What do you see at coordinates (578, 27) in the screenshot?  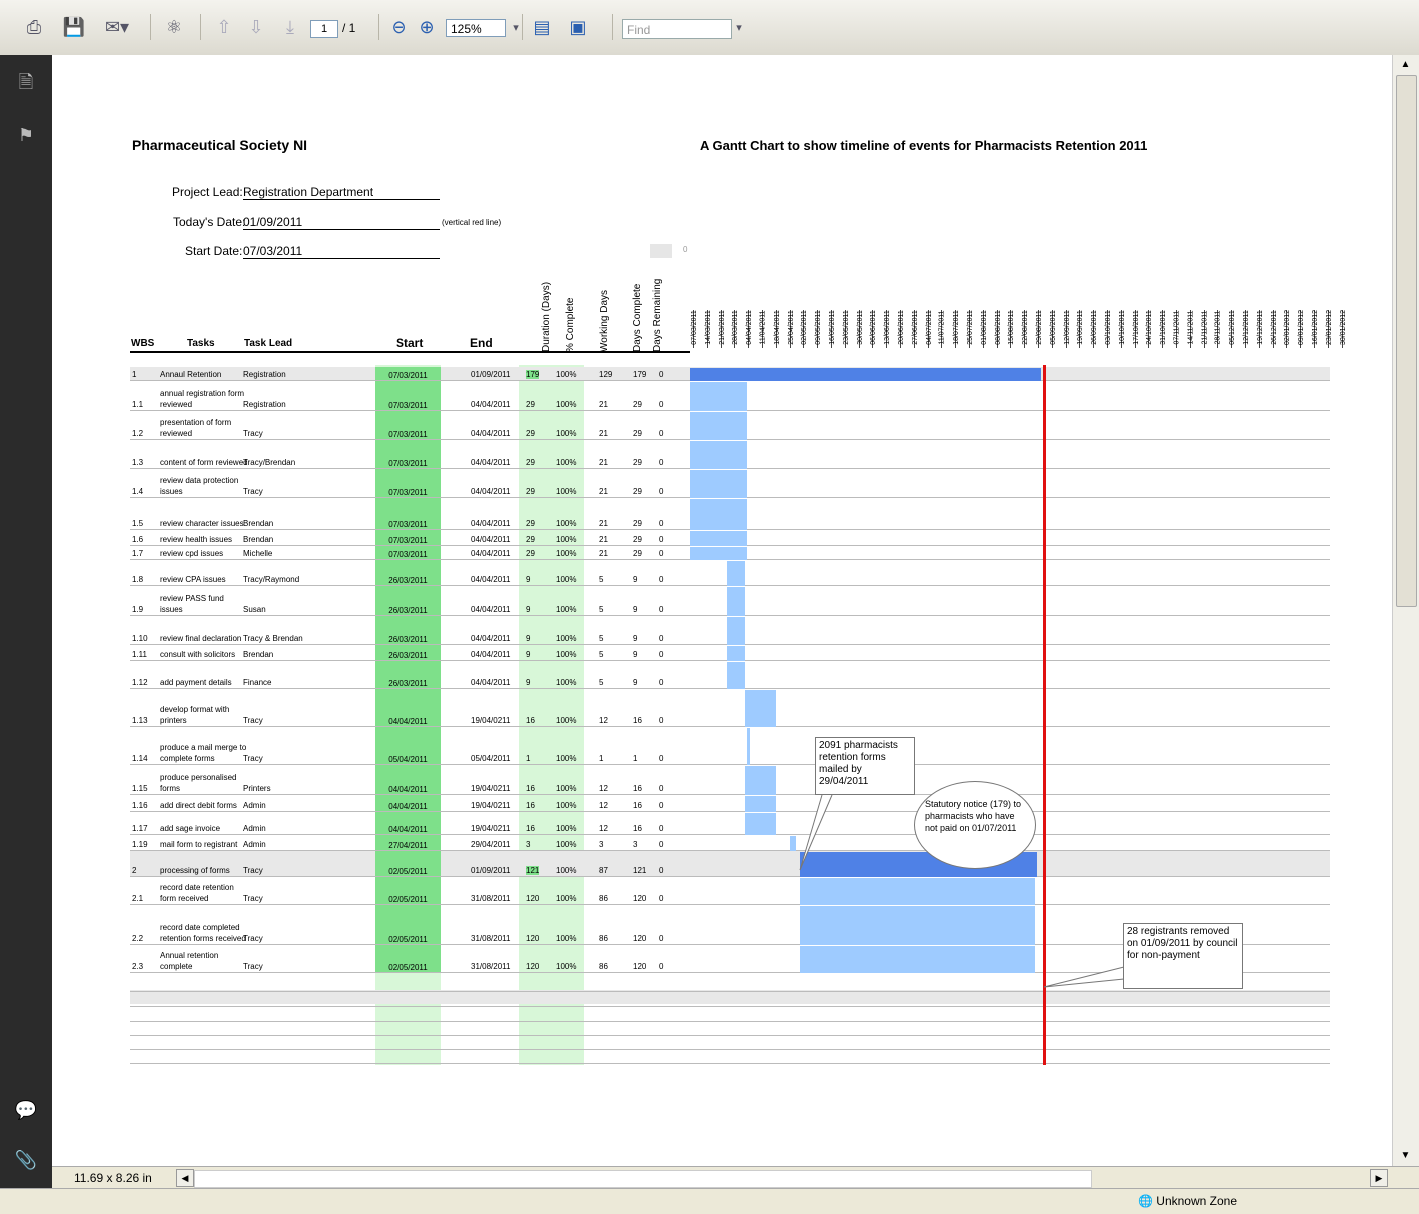 I see `fit-page-icon: ▣` at bounding box center [578, 27].